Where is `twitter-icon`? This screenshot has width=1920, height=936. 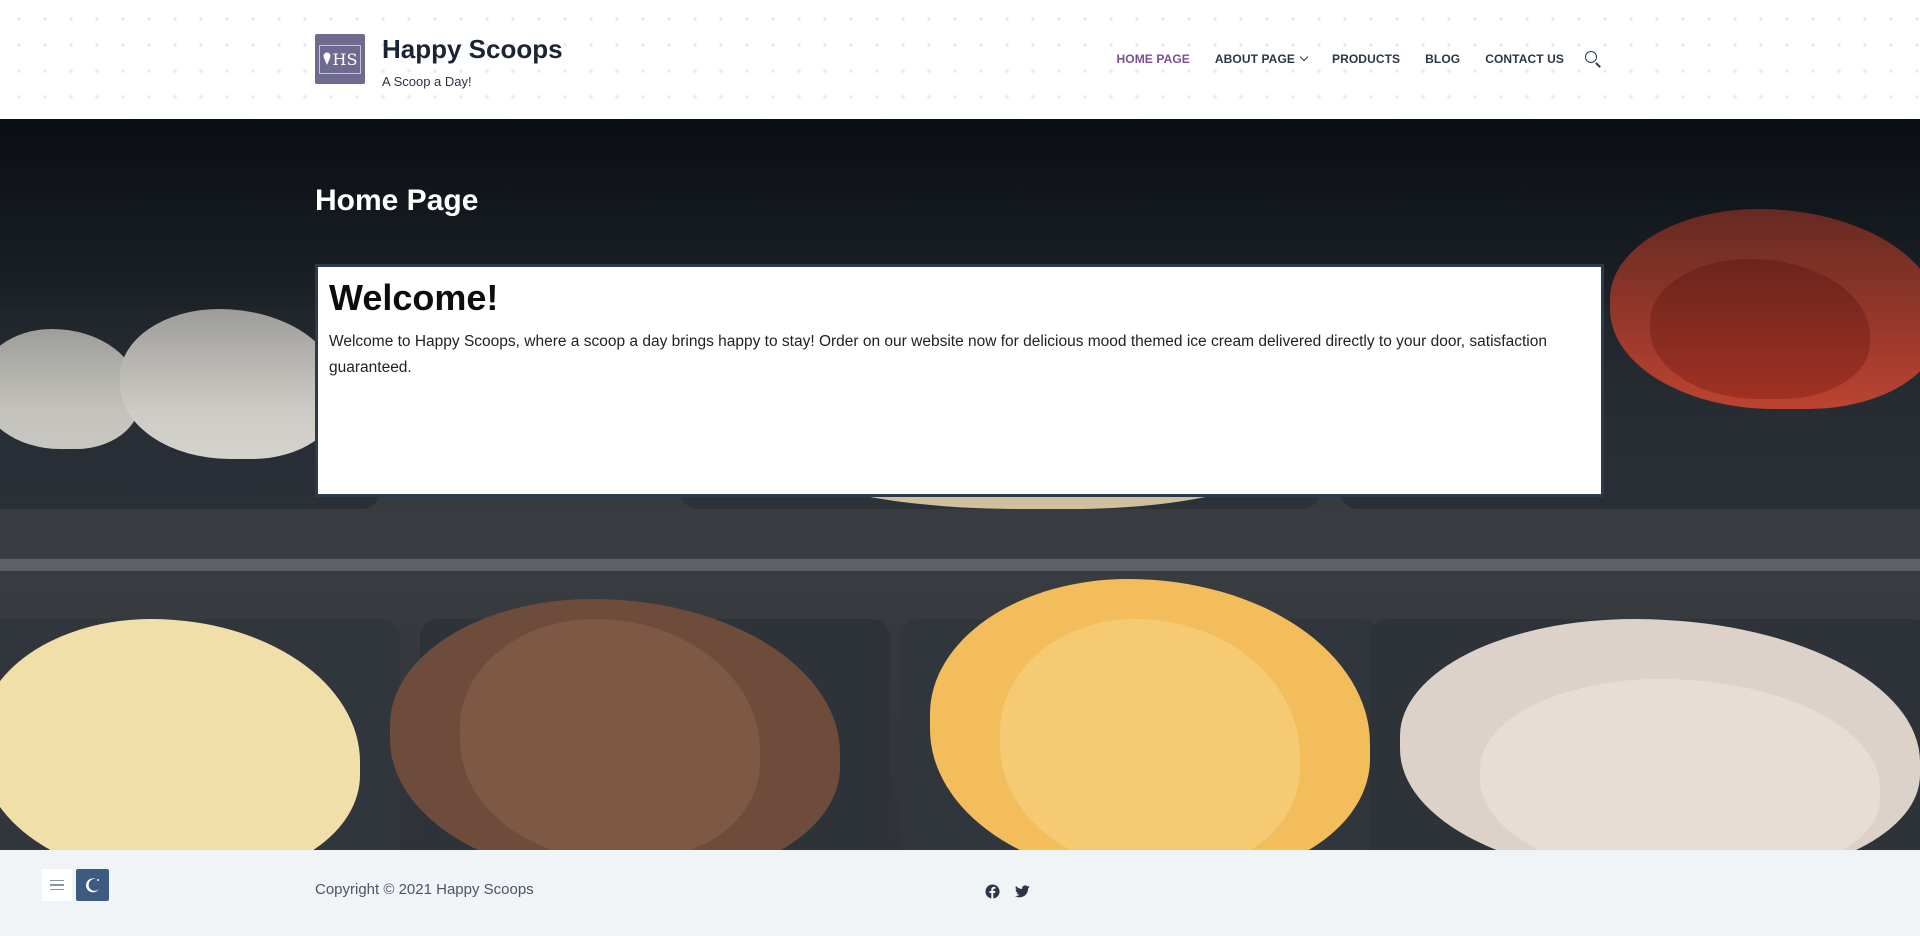 twitter-icon is located at coordinates (1022, 891).